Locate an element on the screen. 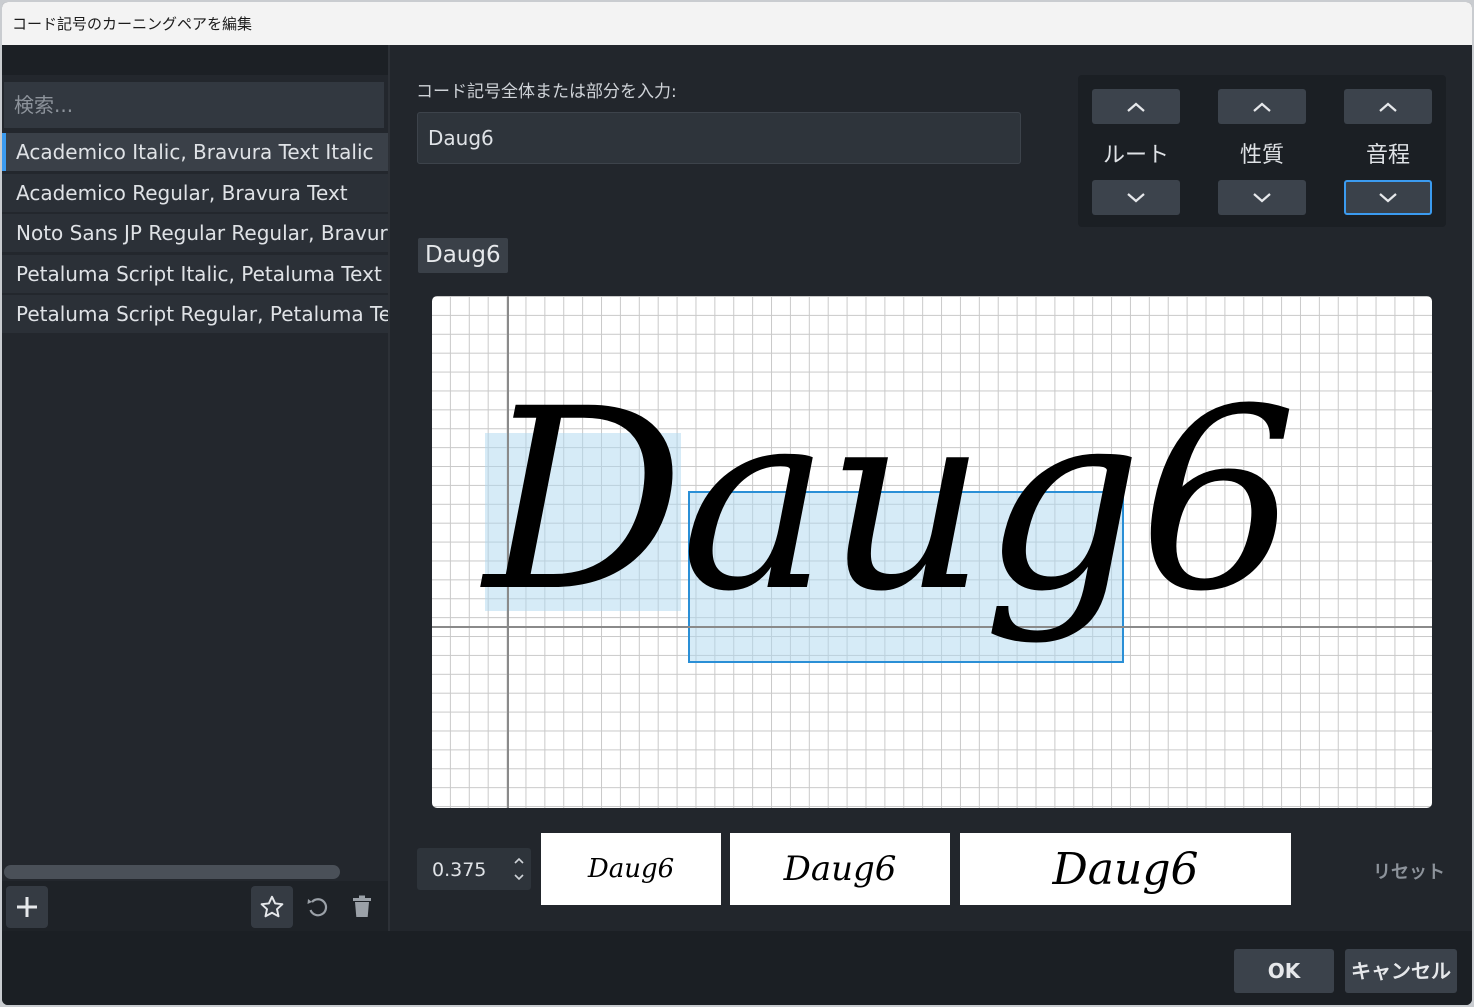 This screenshot has width=1474, height=1007. selected-symbol-tag: Daug6 is located at coordinates (463, 255).